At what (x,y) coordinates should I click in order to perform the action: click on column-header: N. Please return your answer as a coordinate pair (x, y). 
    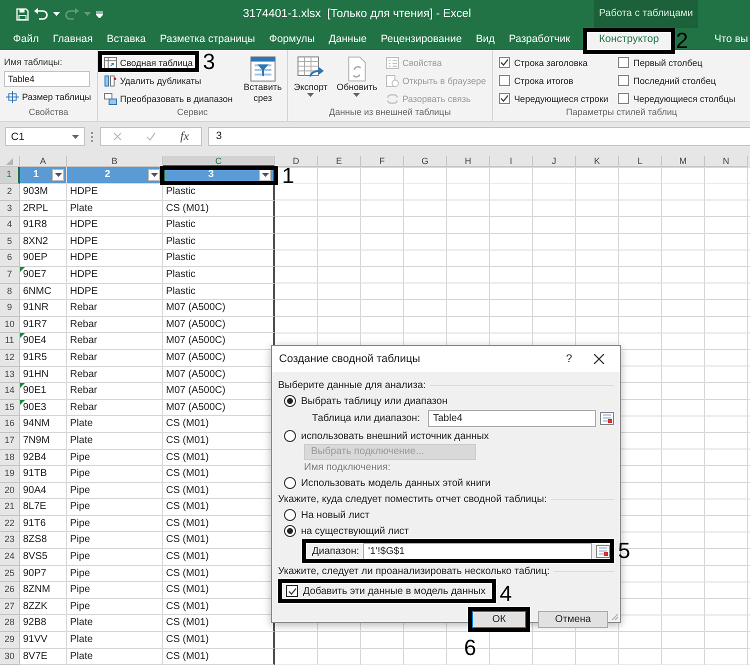
    Looking at the image, I should click on (726, 161).